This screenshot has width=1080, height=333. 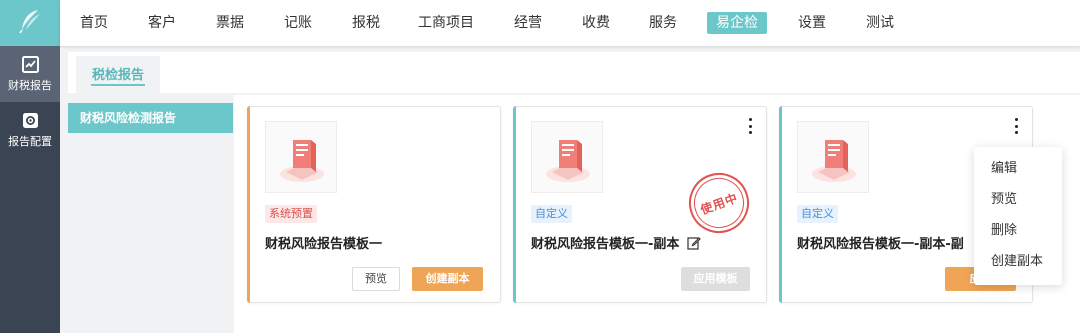 I want to click on gear-icon, so click(x=30, y=120).